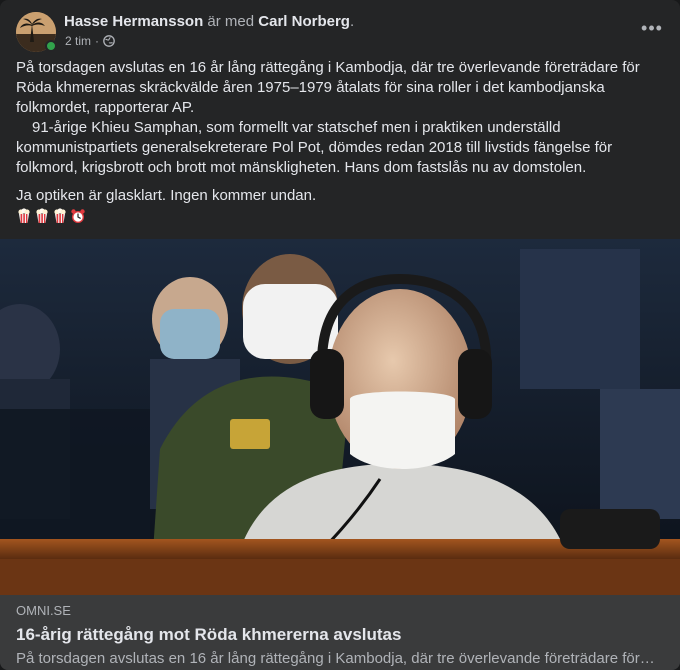 This screenshot has height=670, width=680. I want to click on tagged-suffix: ., so click(352, 21).